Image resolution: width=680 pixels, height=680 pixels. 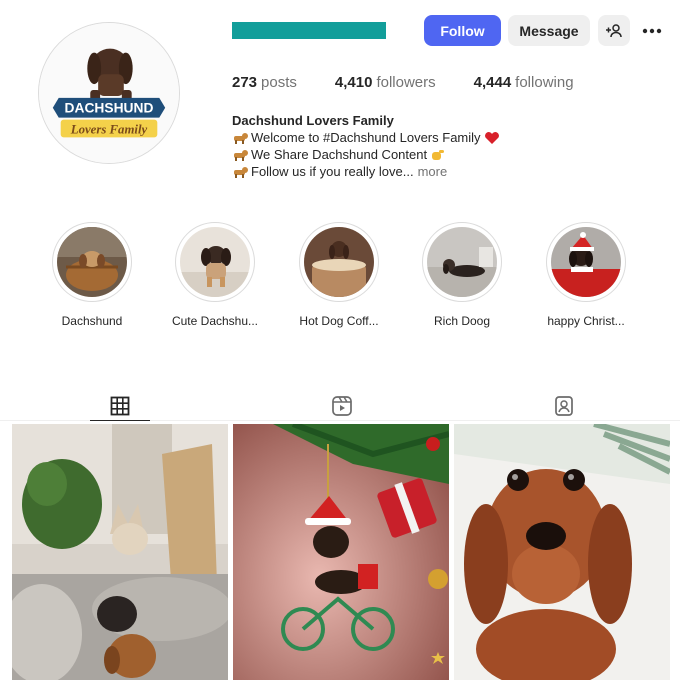 I want to click on followers-stat: 4,410 followers, so click(x=385, y=82).